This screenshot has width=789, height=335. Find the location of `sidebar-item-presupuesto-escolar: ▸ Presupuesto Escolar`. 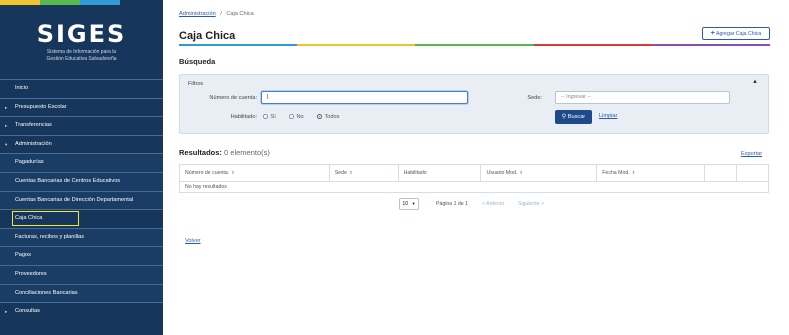

sidebar-item-presupuesto-escolar: ▸ Presupuesto Escolar is located at coordinates (81, 107).